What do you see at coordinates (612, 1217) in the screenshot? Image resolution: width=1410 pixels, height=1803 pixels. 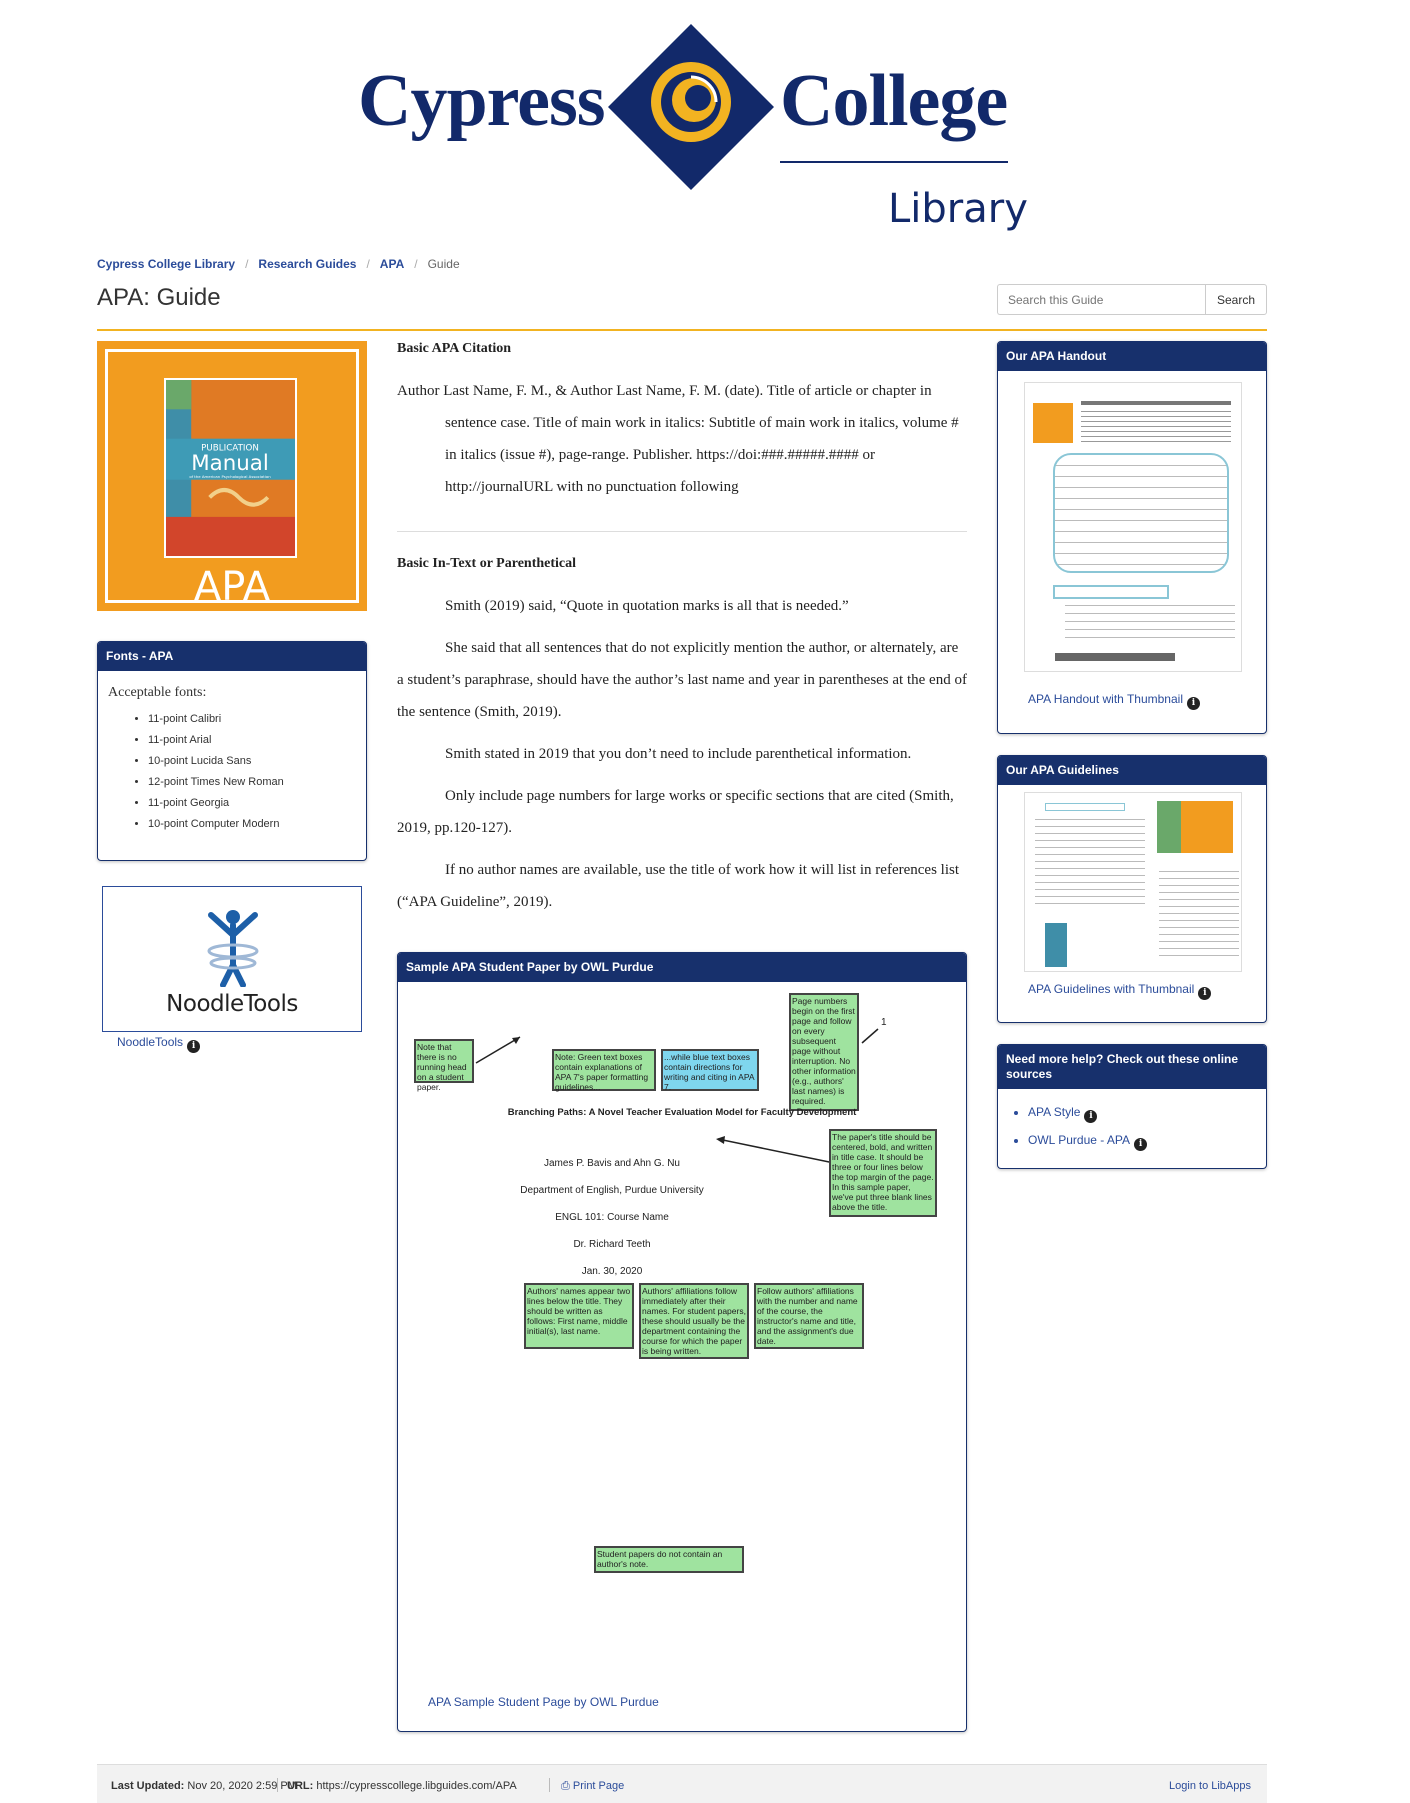 I see `sample-paper-course: ENGL 101: Course Name` at bounding box center [612, 1217].